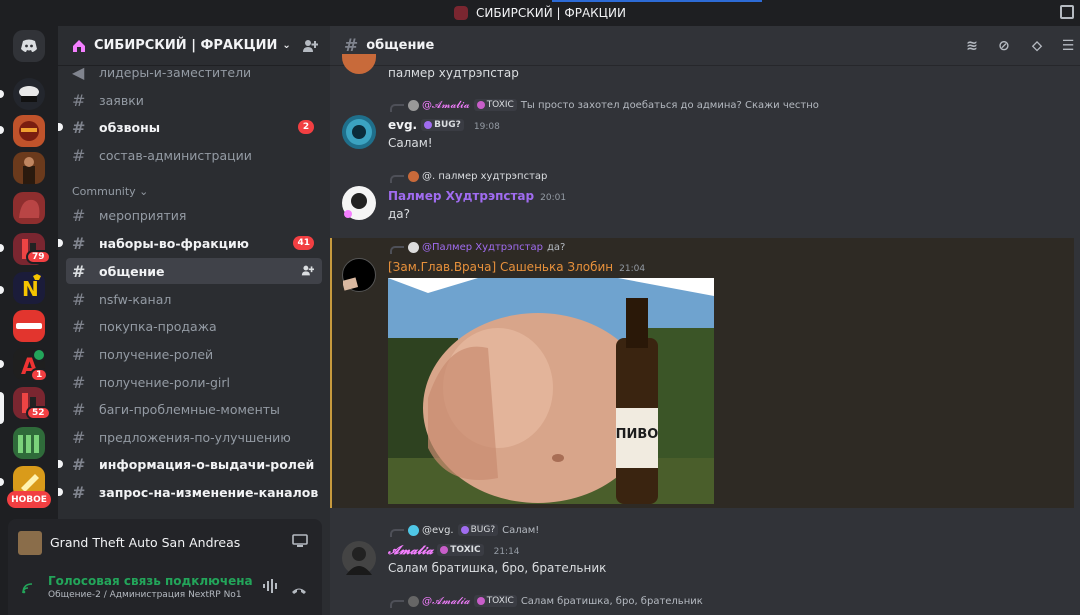 The image size is (1080, 615). I want to click on message-content: да?, so click(399, 214).